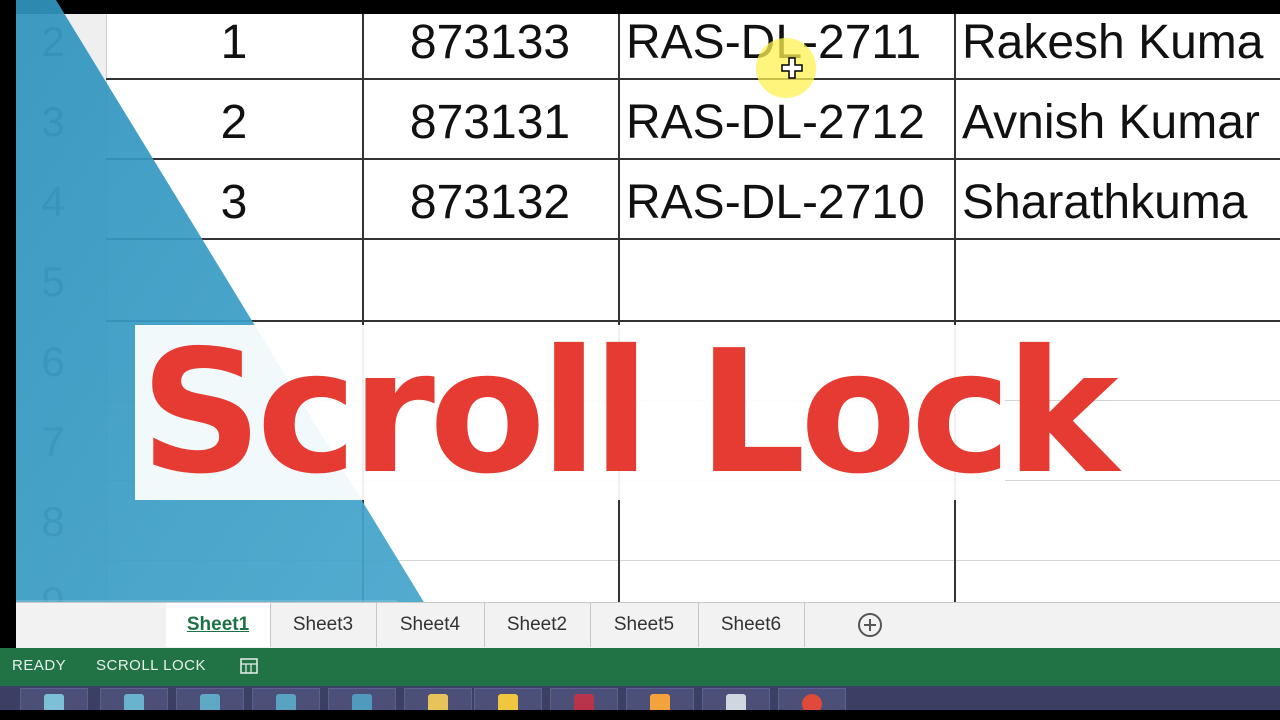  Describe the element at coordinates (786, 134) in the screenshot. I see `cell-code-2: RAS-DL-2712` at that location.